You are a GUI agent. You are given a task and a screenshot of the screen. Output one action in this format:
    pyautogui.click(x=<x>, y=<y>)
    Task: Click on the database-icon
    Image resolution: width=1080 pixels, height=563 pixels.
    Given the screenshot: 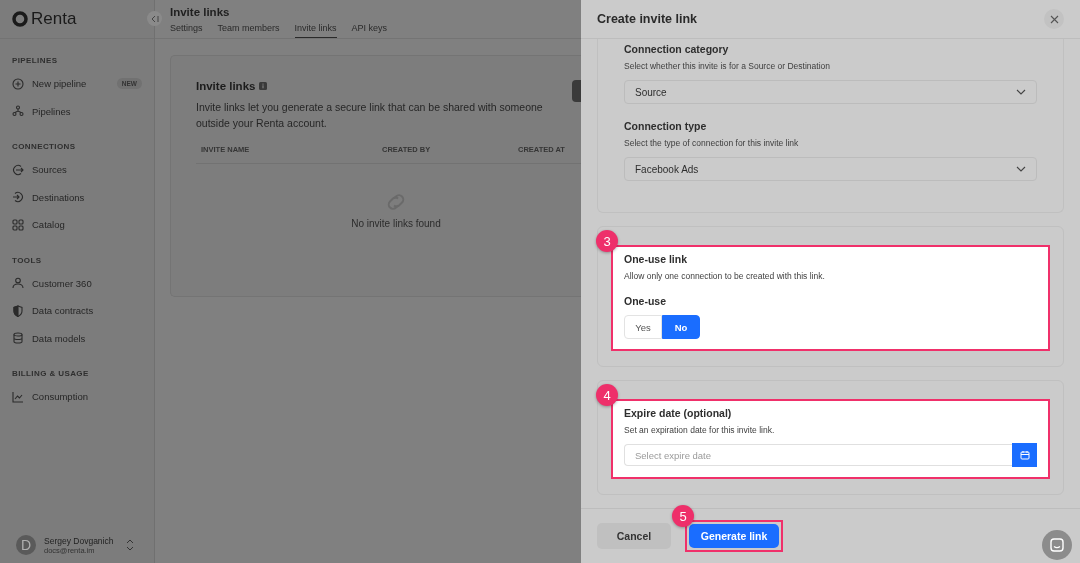 What is the action you would take?
    pyautogui.click(x=18, y=338)
    